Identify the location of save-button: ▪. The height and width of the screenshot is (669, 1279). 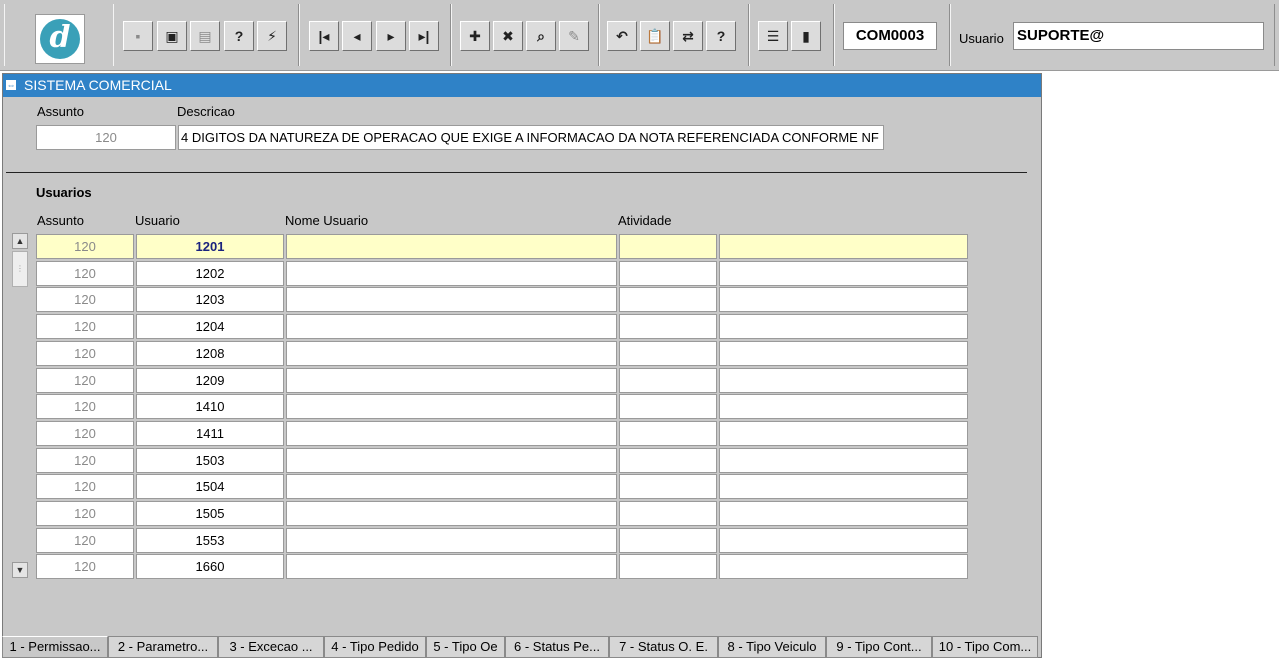
(138, 36).